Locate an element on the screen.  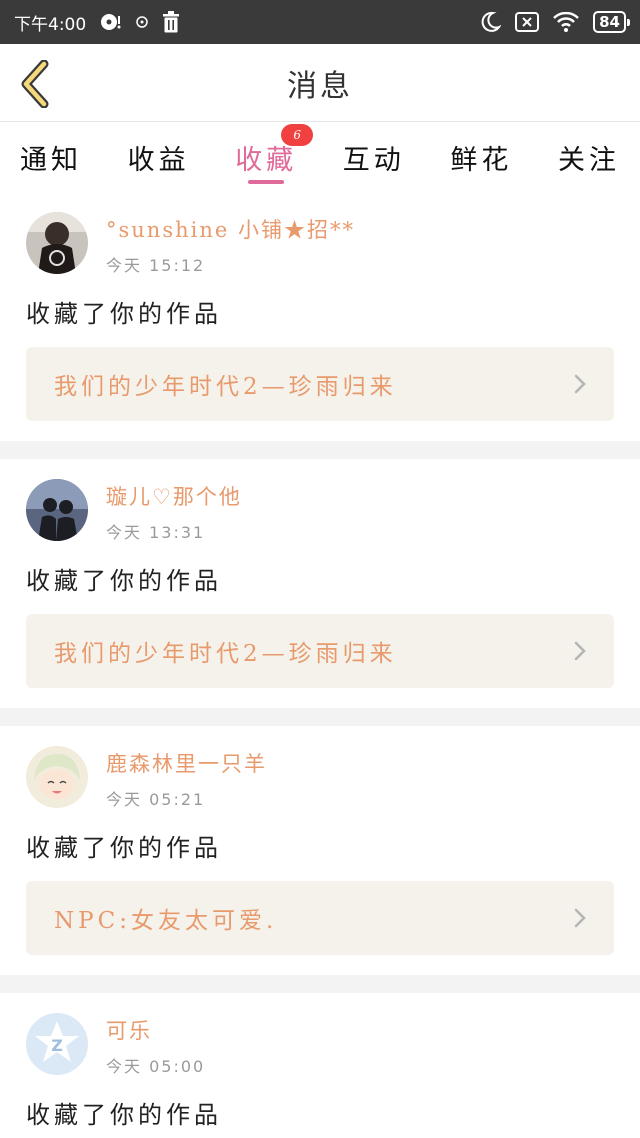
pinwheel-icon is located at coordinates (142, 22).